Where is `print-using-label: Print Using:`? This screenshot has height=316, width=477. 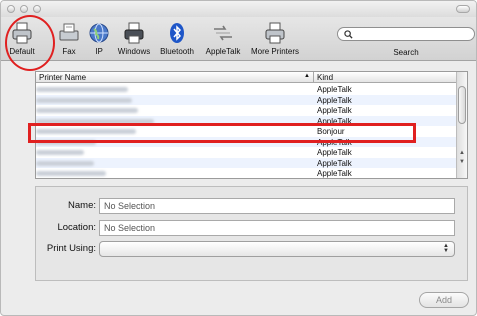
print-using-label: Print Using: is located at coordinates (71, 248).